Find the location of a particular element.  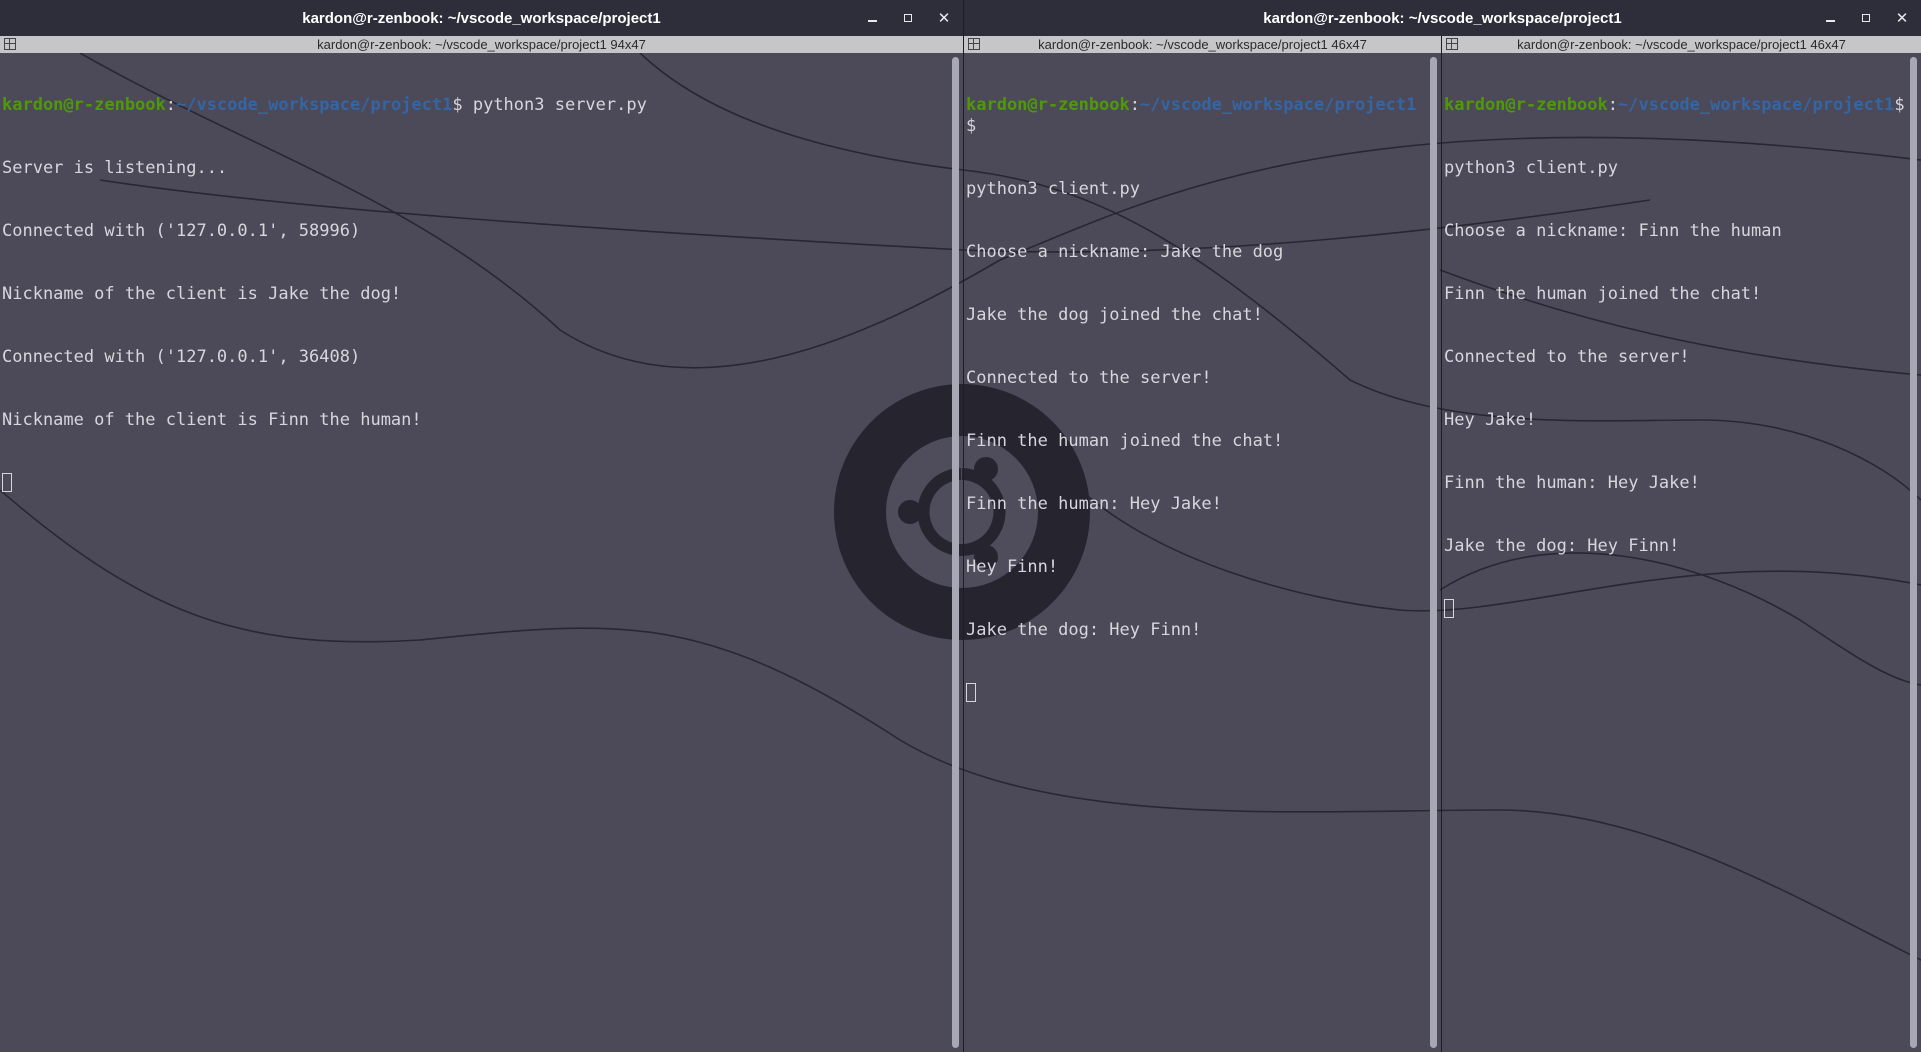

command-text: python3 server.py is located at coordinates (559, 105).